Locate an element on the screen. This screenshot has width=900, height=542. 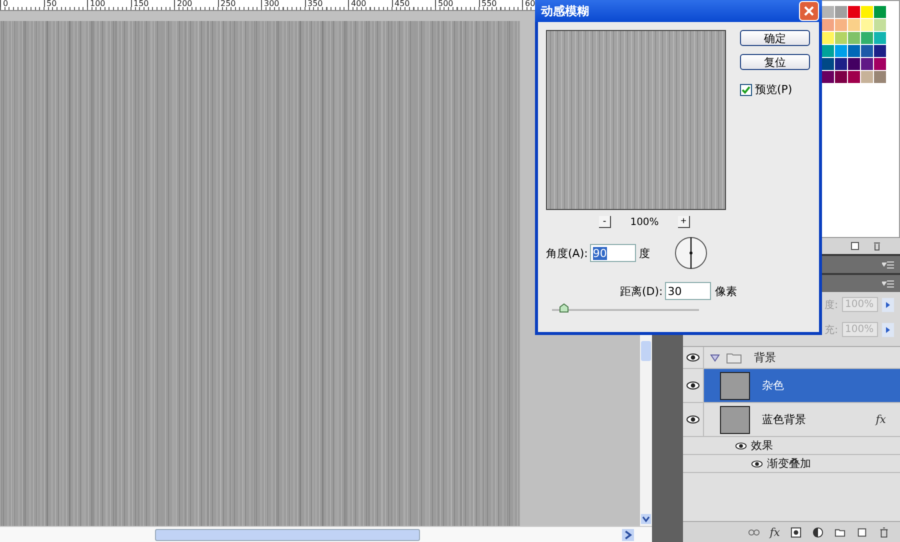
fx-label: fx is located at coordinates (881, 419).